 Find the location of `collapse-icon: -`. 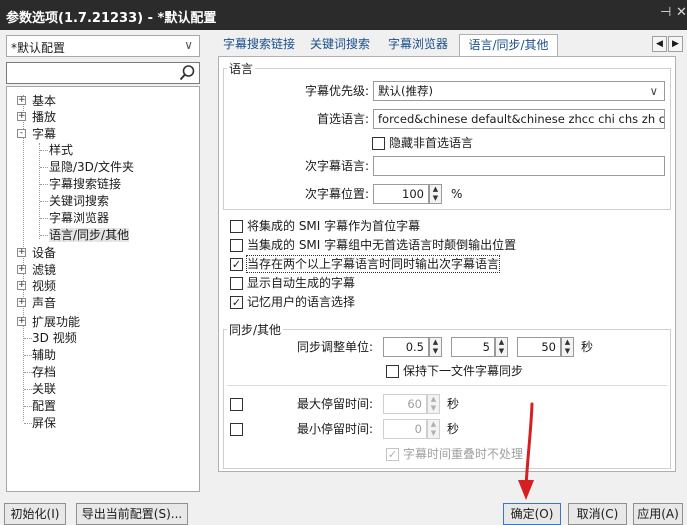

collapse-icon: - is located at coordinates (21, 133).